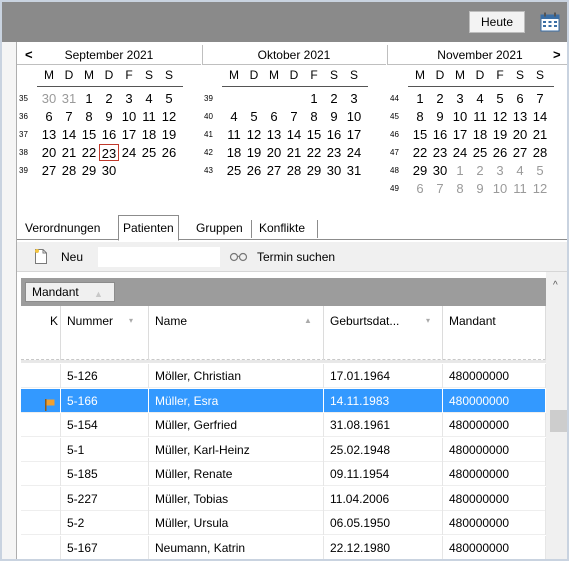  What do you see at coordinates (236, 547) in the screenshot?
I see `cell-name: Neumann, Katrin` at bounding box center [236, 547].